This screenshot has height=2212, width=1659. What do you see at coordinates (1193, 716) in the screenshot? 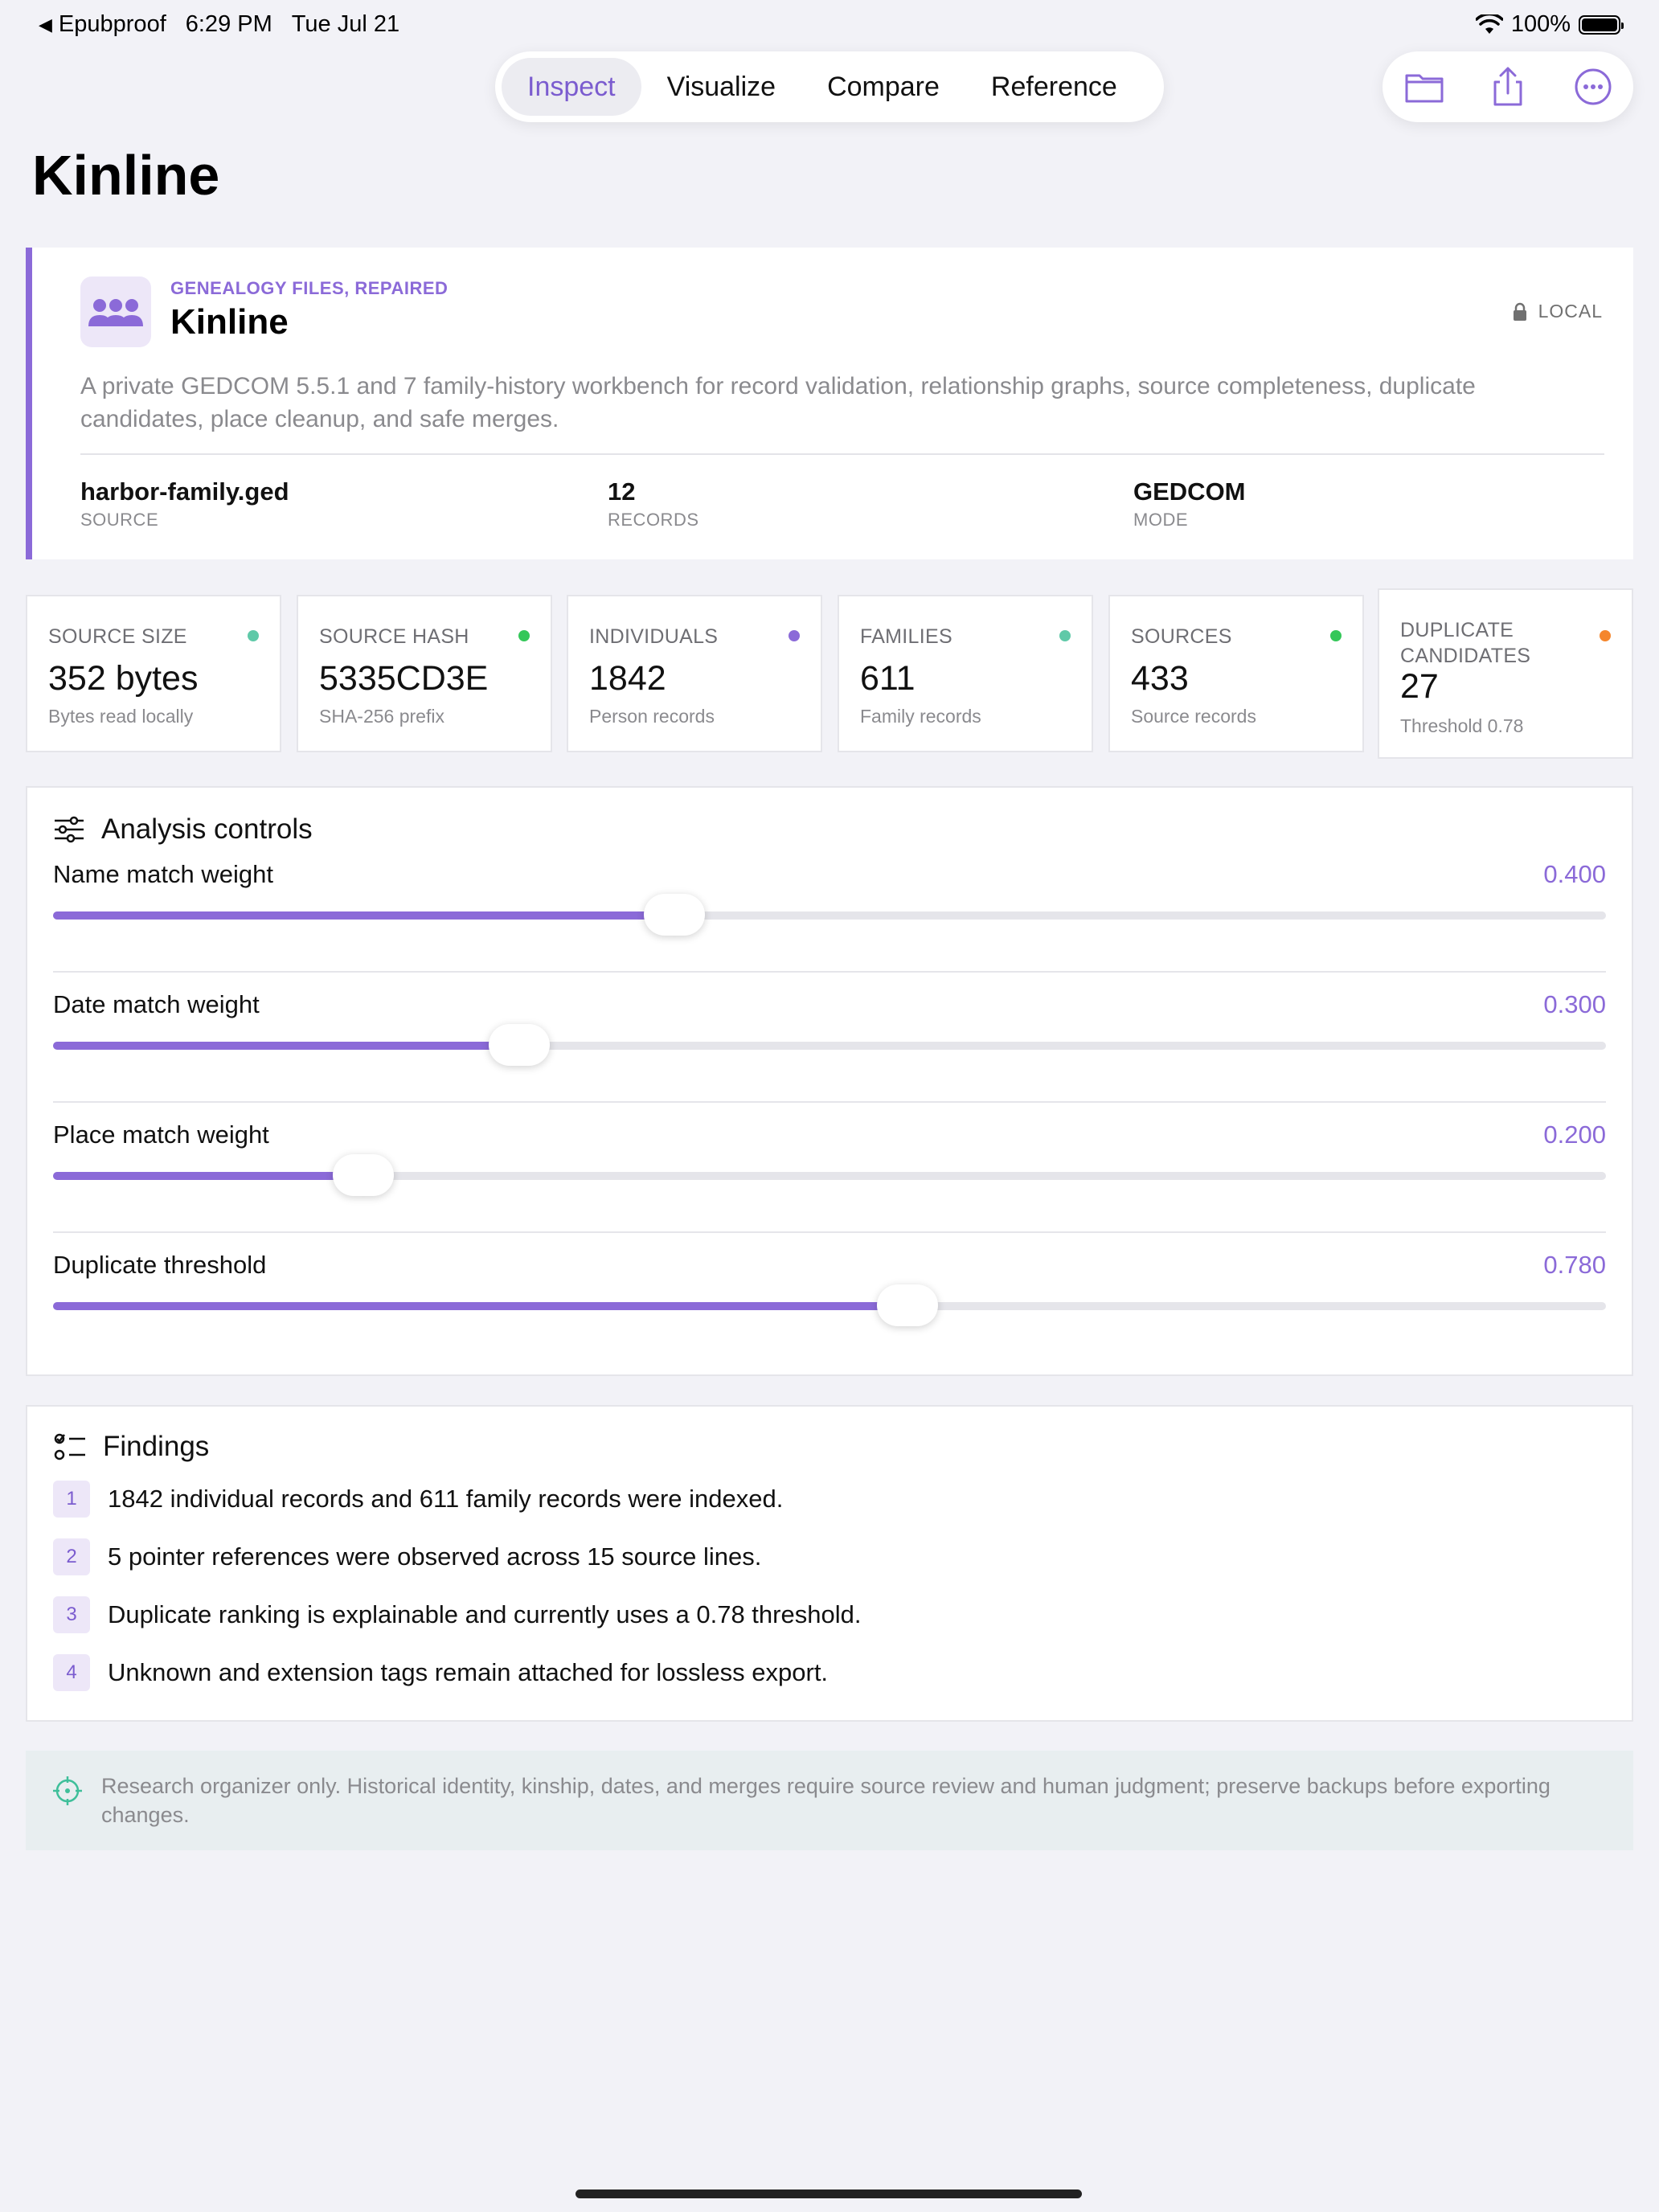
I see `stat-subtitle: Source records` at bounding box center [1193, 716].